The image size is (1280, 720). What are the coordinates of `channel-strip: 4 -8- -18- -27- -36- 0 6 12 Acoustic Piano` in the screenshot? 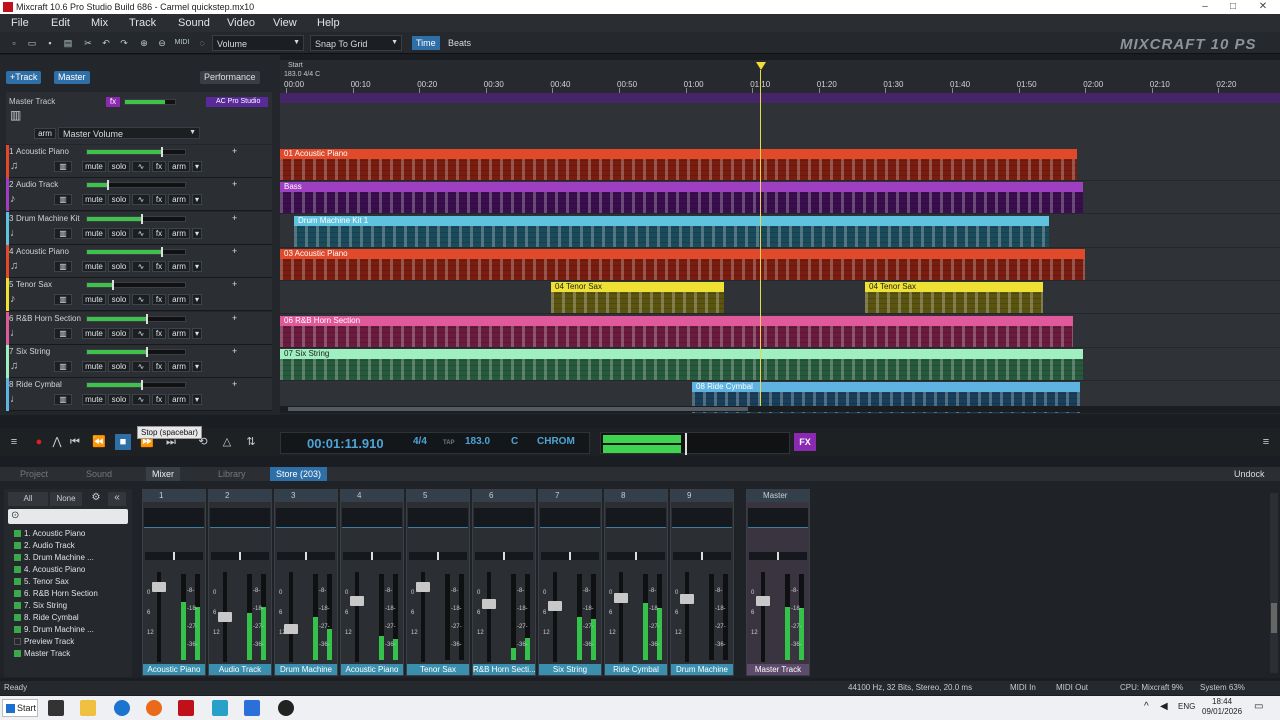 It's located at (372, 582).